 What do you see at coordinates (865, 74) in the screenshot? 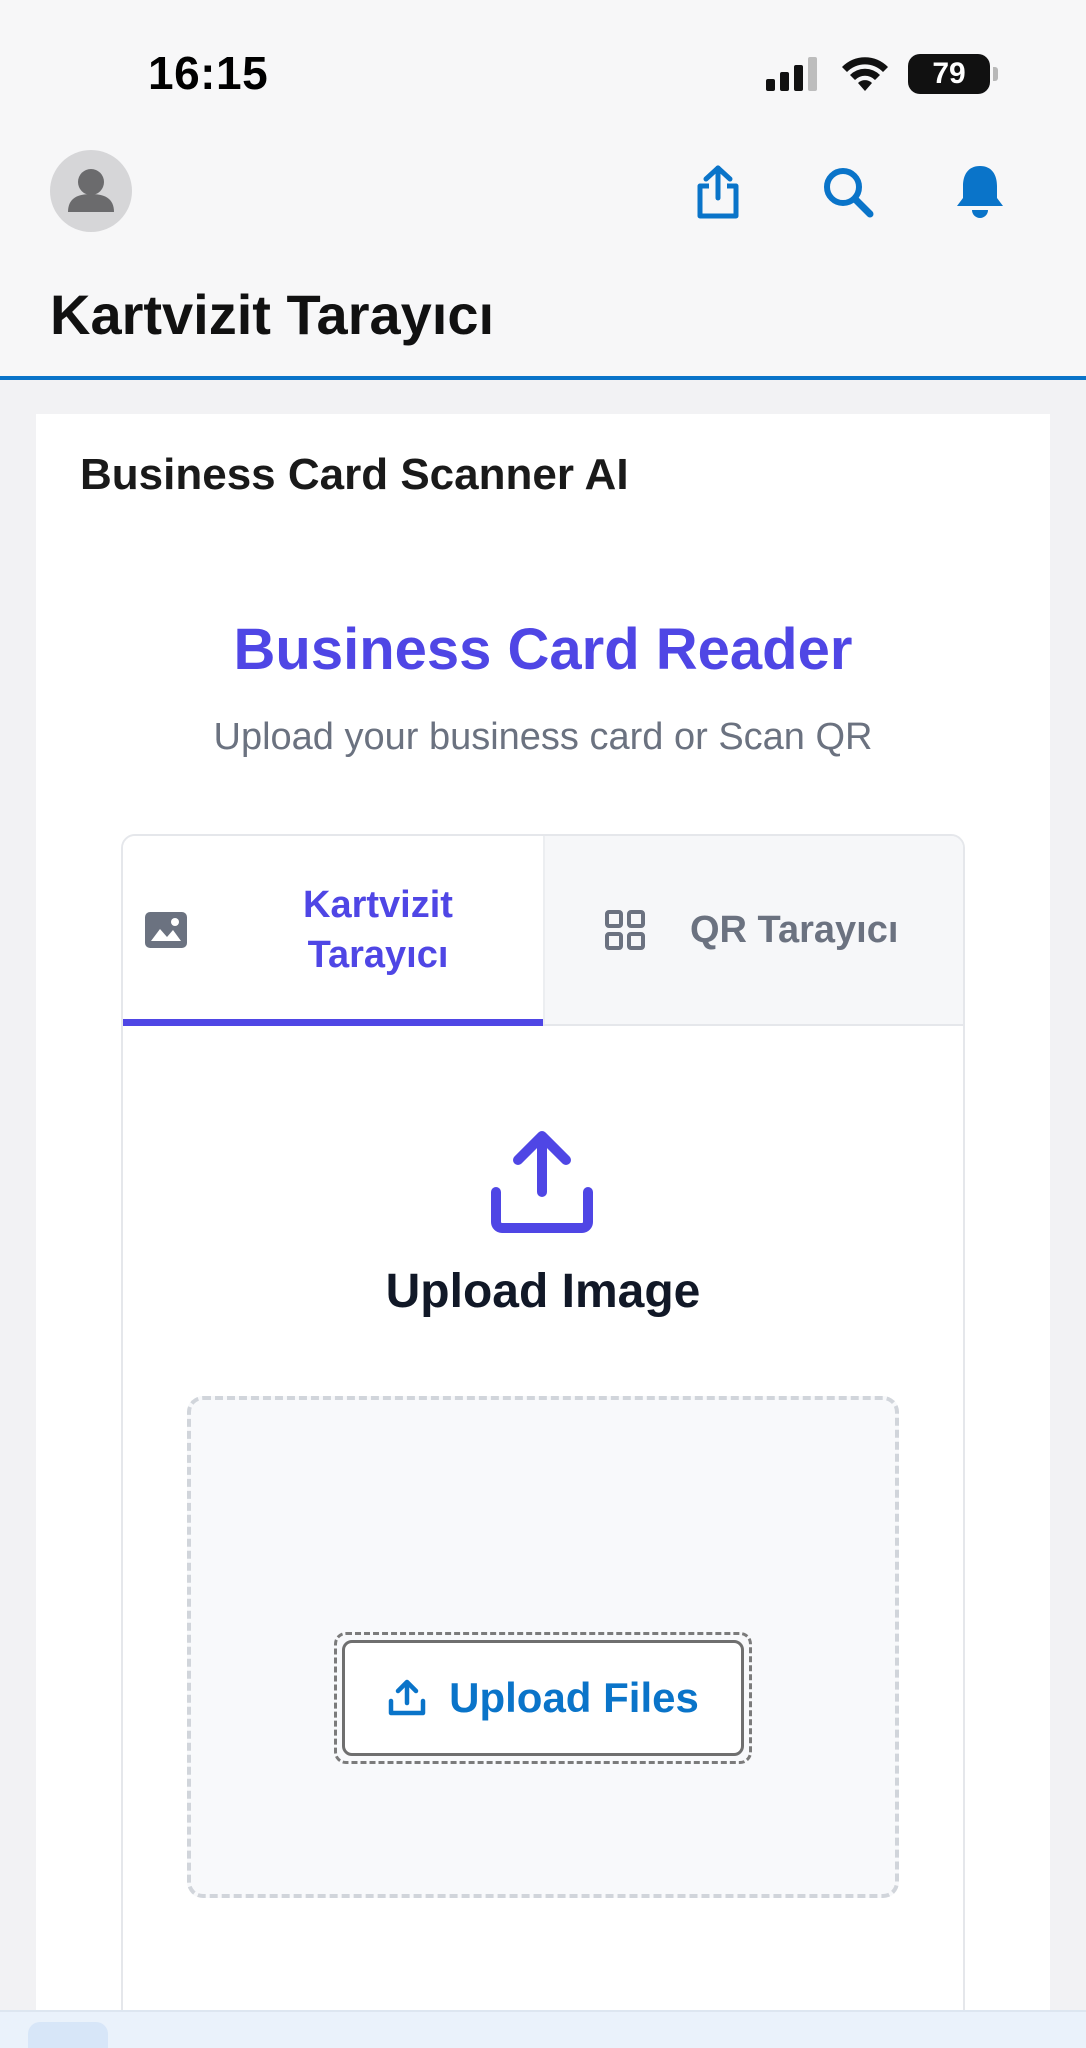
I see `wifi-icon` at bounding box center [865, 74].